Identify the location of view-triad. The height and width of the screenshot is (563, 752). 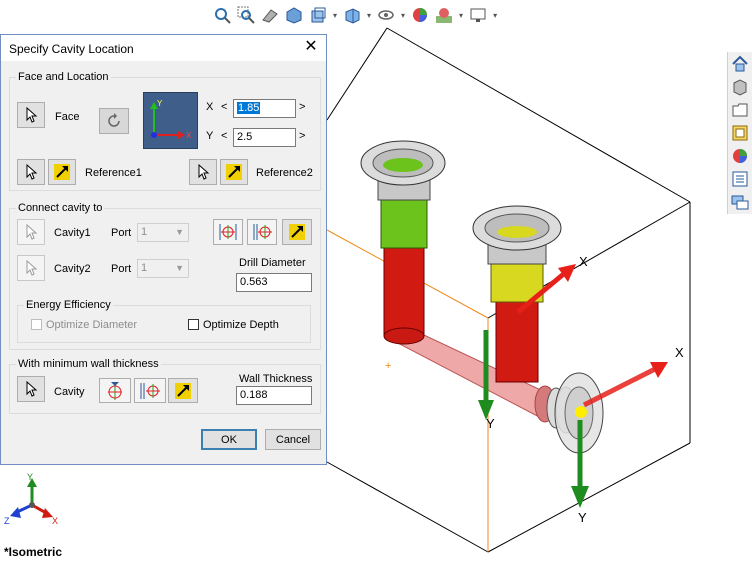
(31, 498).